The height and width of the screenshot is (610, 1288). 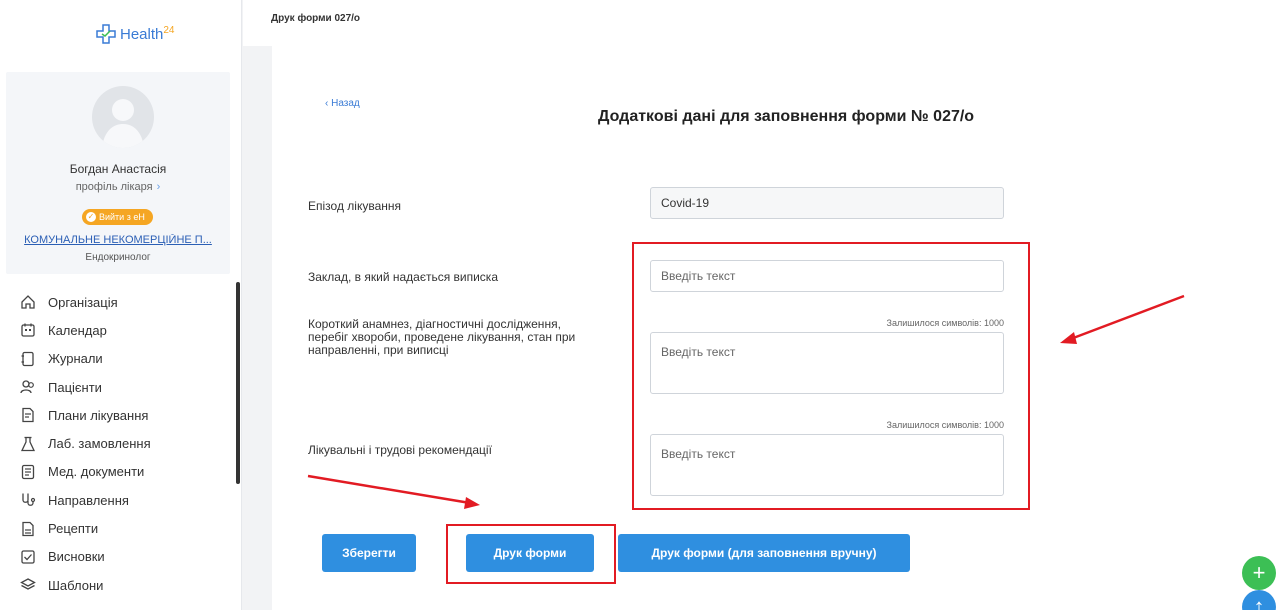 I want to click on chevron-right-icon: ›, so click(x=158, y=187).